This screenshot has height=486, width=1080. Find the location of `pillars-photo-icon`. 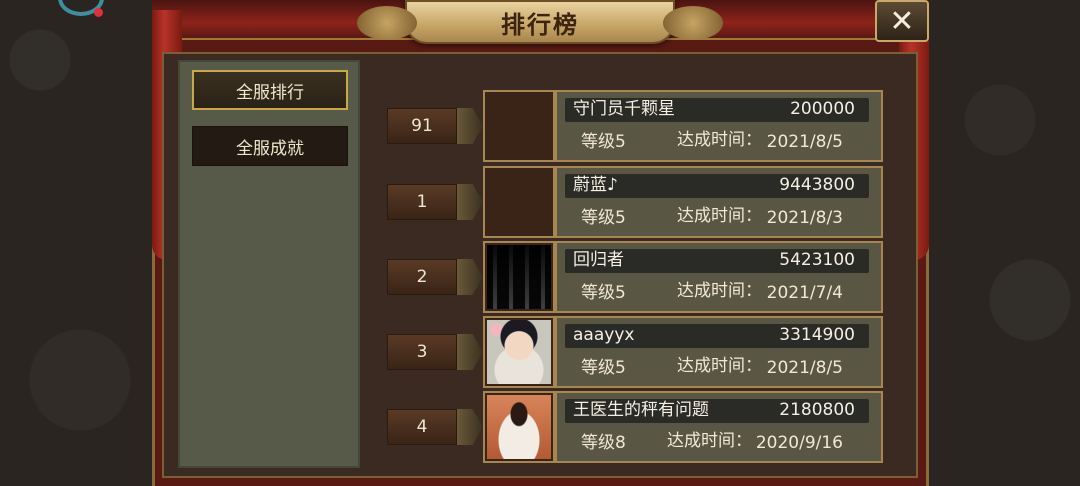

pillars-photo-icon is located at coordinates (519, 277).